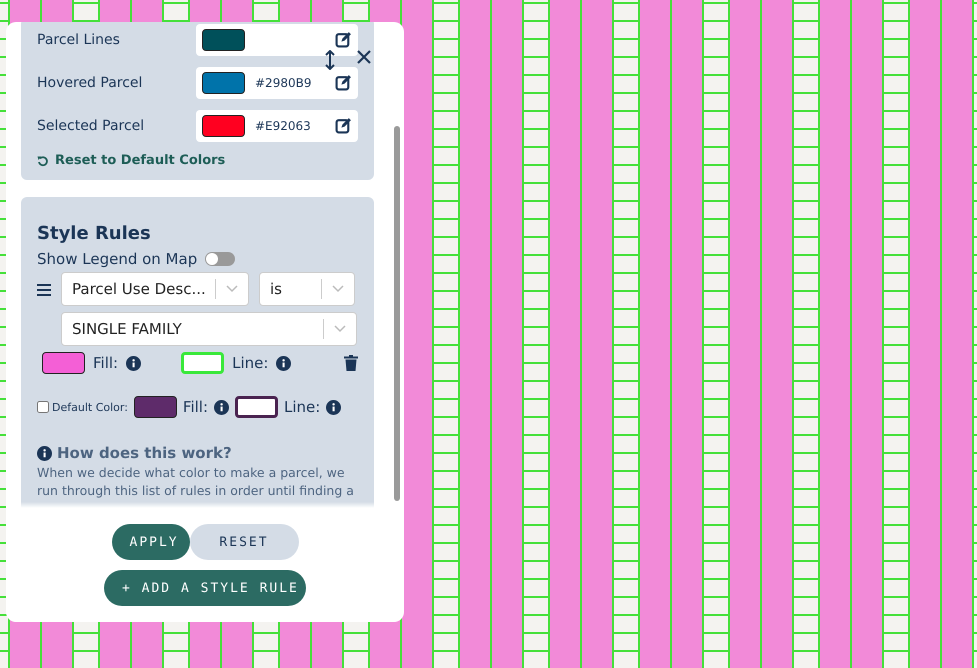 The width and height of the screenshot is (977, 668). Describe the element at coordinates (90, 126) in the screenshot. I see `color-label: Selected Parcel` at that location.